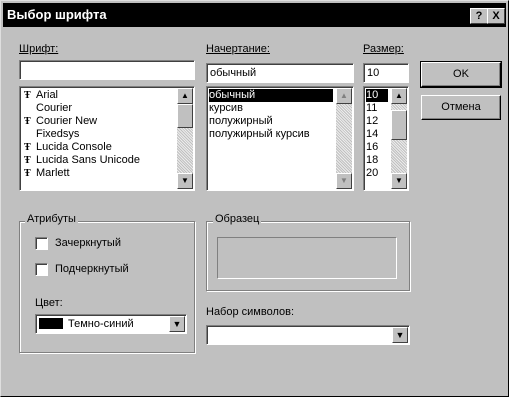 The height and width of the screenshot is (397, 509). What do you see at coordinates (250, 312) in the screenshot?
I see `charset-label: Набор символов:` at bounding box center [250, 312].